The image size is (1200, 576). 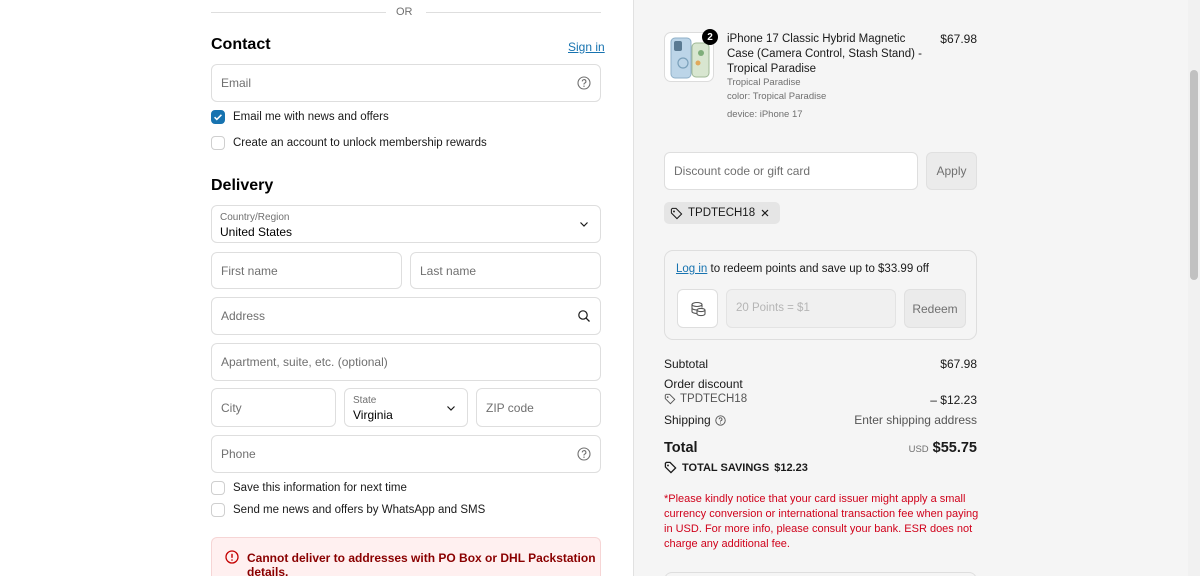 I want to click on country-value: United States, so click(x=256, y=232).